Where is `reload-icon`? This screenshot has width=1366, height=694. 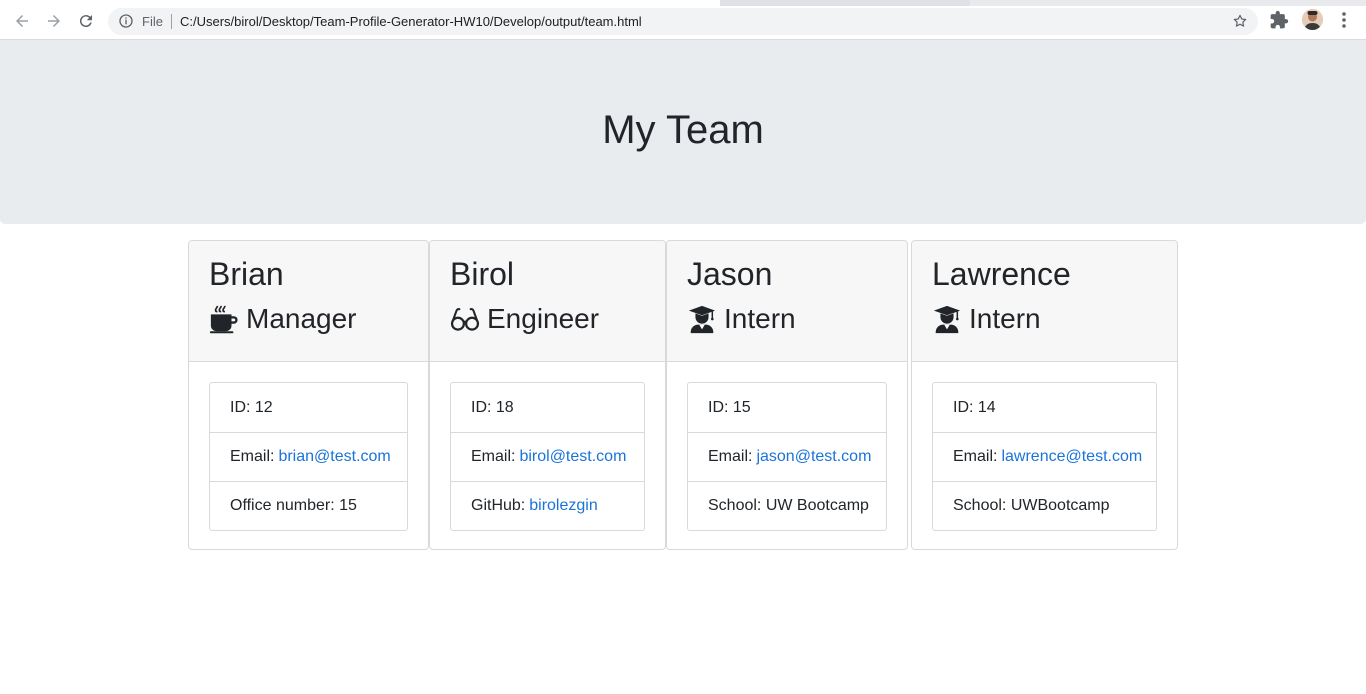 reload-icon is located at coordinates (85, 21).